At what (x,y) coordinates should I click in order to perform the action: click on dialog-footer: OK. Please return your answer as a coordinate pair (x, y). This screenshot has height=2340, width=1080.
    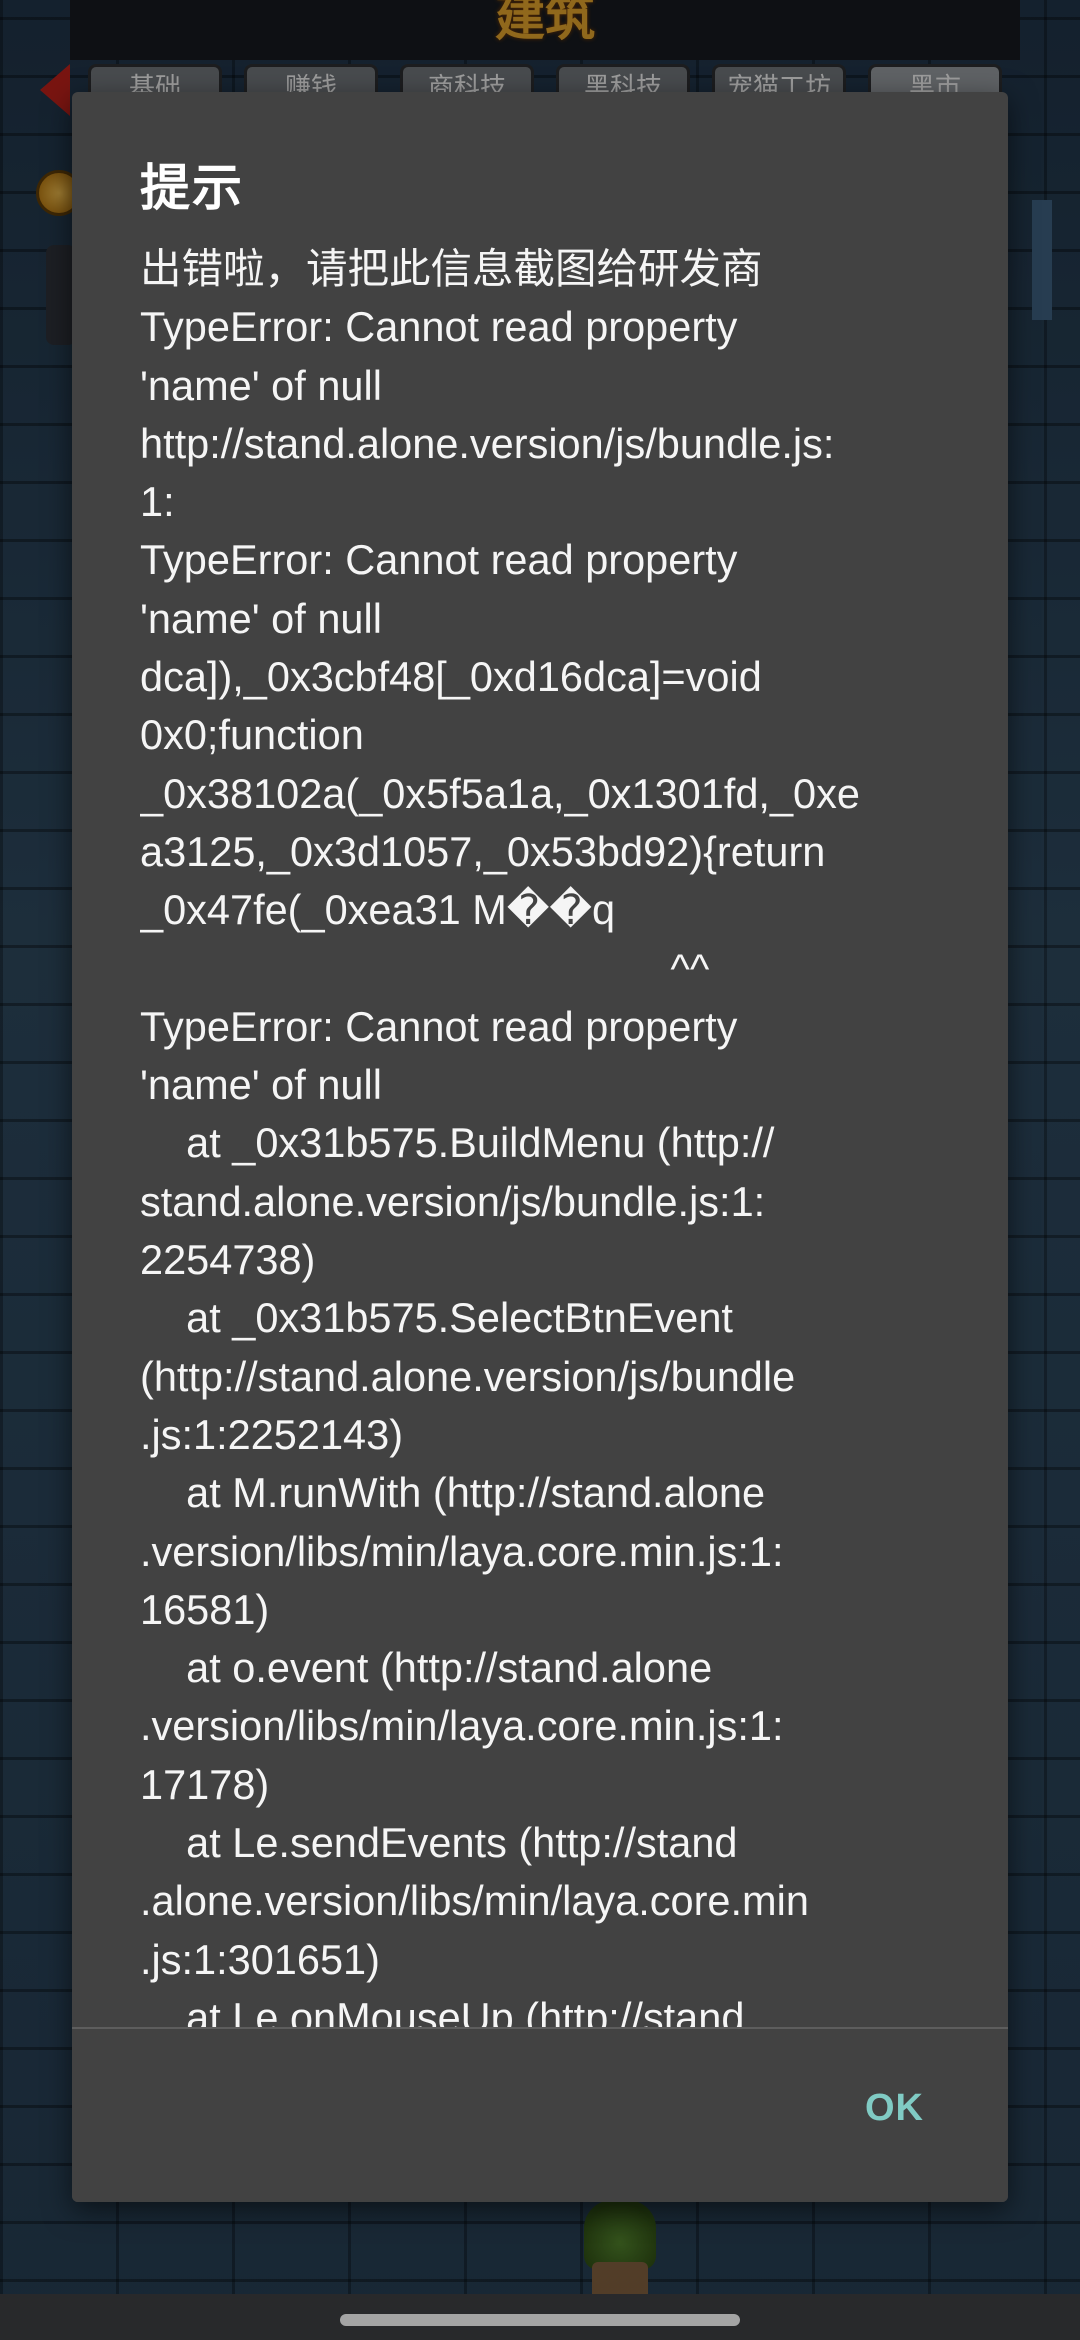
    Looking at the image, I should click on (540, 2115).